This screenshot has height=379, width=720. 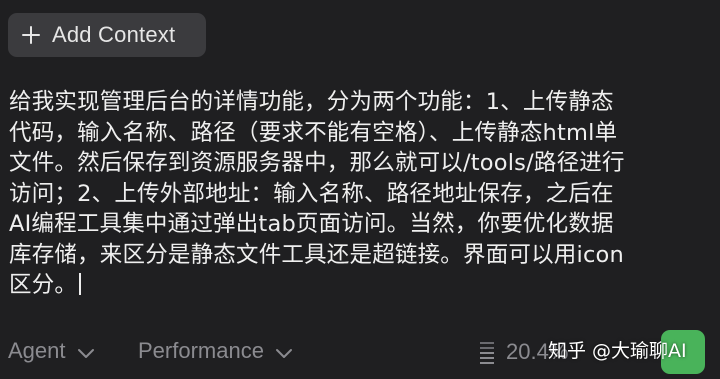 What do you see at coordinates (311, 224) in the screenshot?
I see `prompt-line: AI编程工具集中通过弹出tab页面访问。当然，你要优化数据` at bounding box center [311, 224].